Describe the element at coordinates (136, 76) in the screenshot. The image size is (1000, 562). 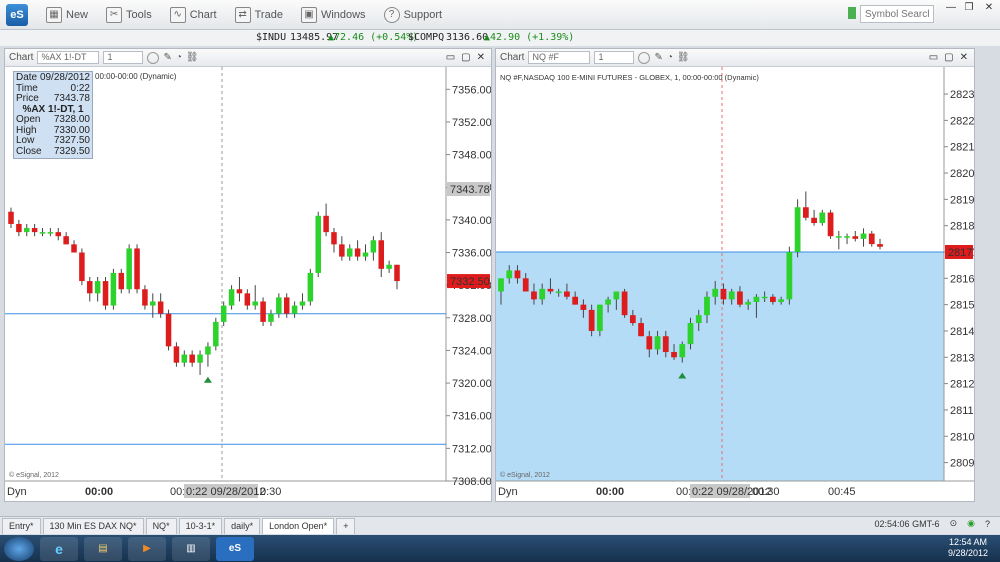
I see `chart-session-label: 00:00-00:00 (Dynamic)` at that location.